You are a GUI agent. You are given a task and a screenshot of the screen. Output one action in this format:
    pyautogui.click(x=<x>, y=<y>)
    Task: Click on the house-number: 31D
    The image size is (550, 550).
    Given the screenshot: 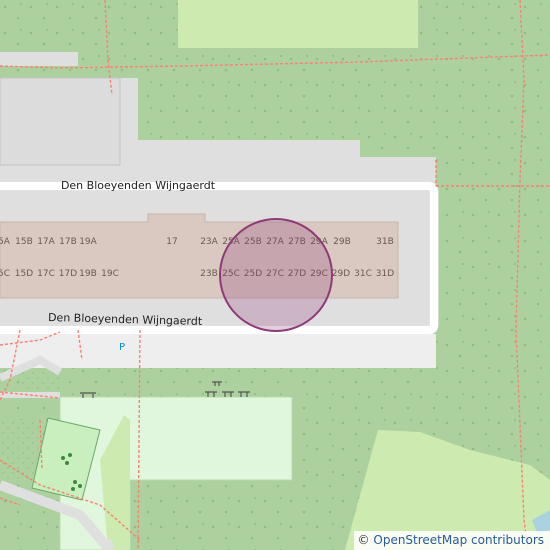 What is the action you would take?
    pyautogui.click(x=385, y=274)
    